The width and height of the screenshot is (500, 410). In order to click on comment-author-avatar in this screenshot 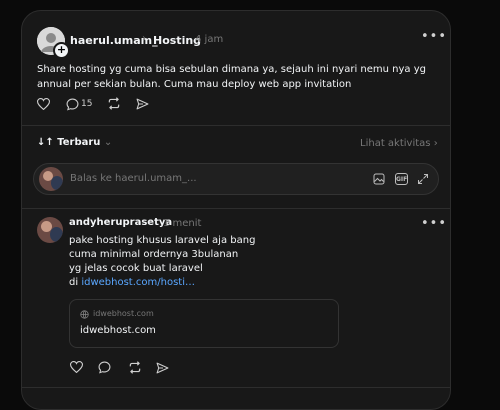, I will do `click(50, 230)`.